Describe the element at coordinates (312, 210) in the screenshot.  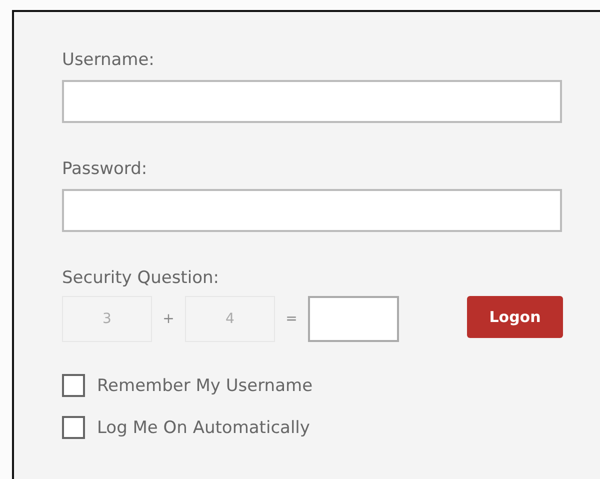
I see `password-field` at that location.